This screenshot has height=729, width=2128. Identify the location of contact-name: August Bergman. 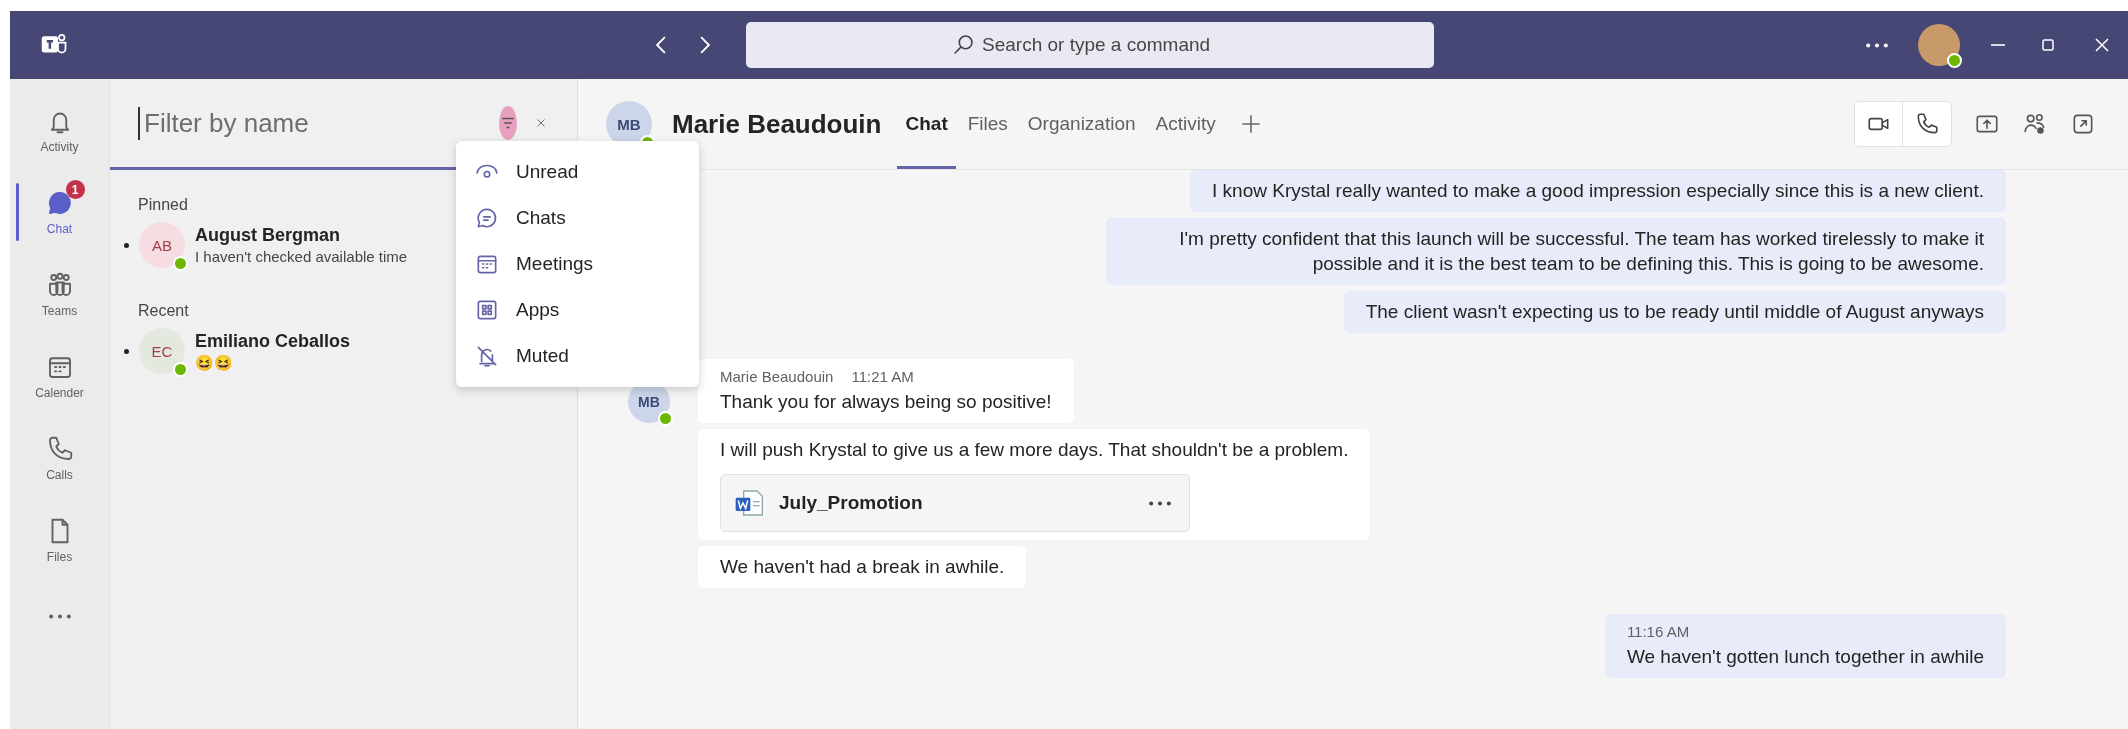
(268, 235).